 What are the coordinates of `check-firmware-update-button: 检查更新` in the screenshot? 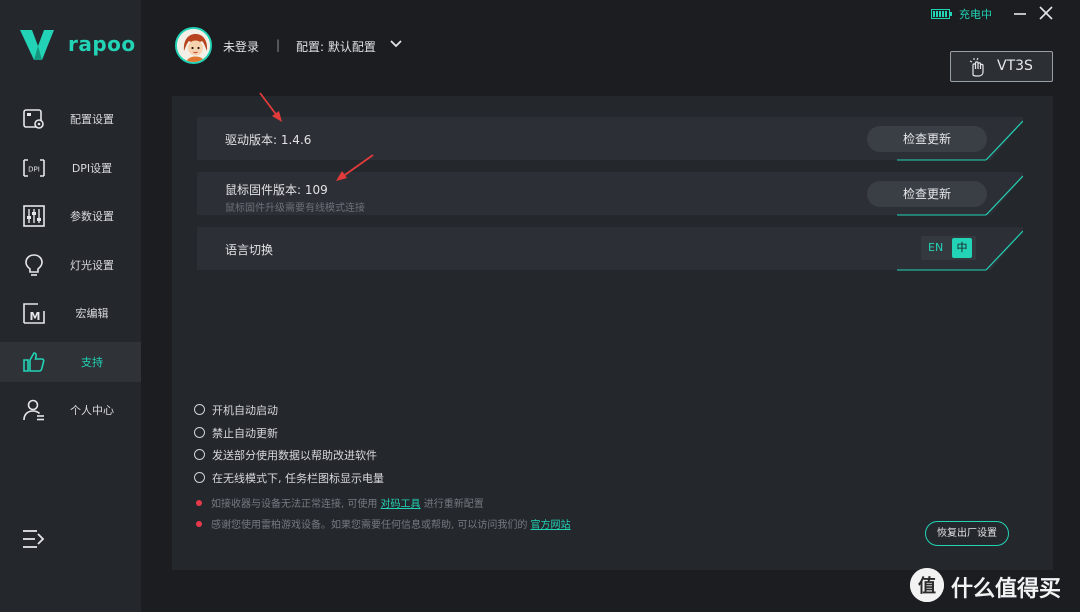 It's located at (927, 194).